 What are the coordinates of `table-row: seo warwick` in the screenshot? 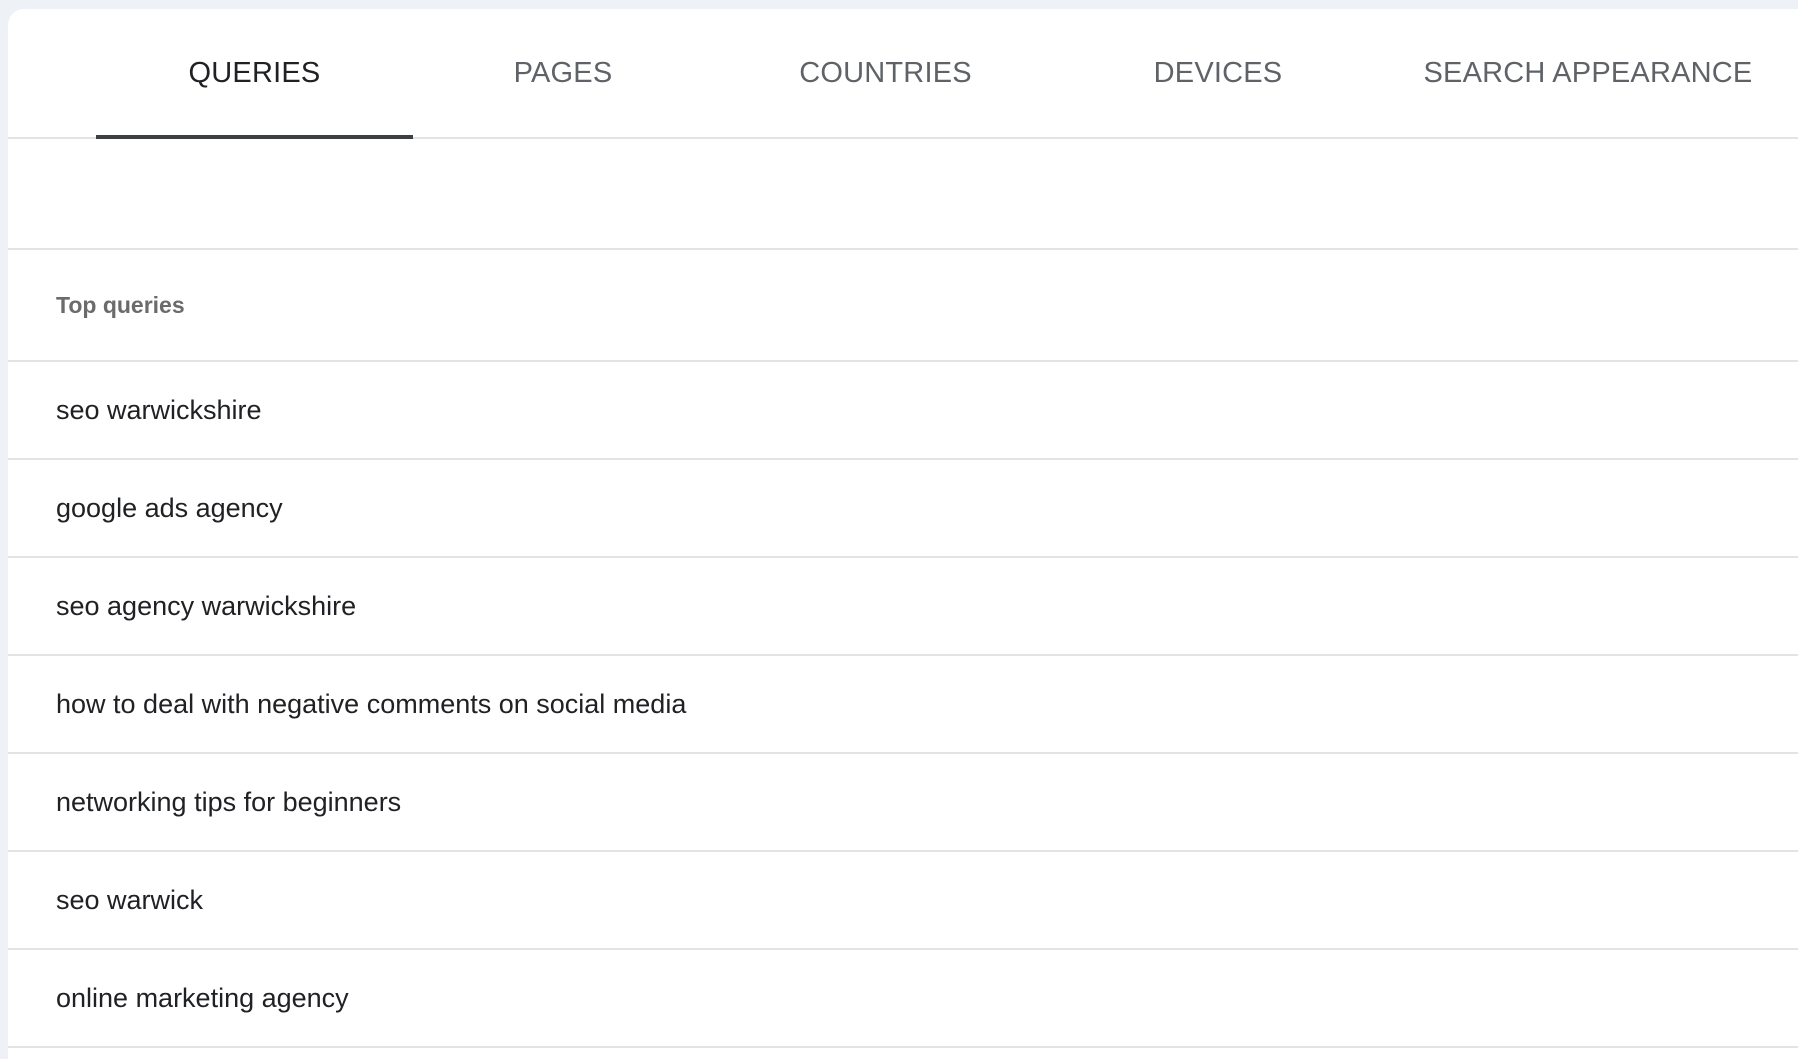 It's located at (903, 901).